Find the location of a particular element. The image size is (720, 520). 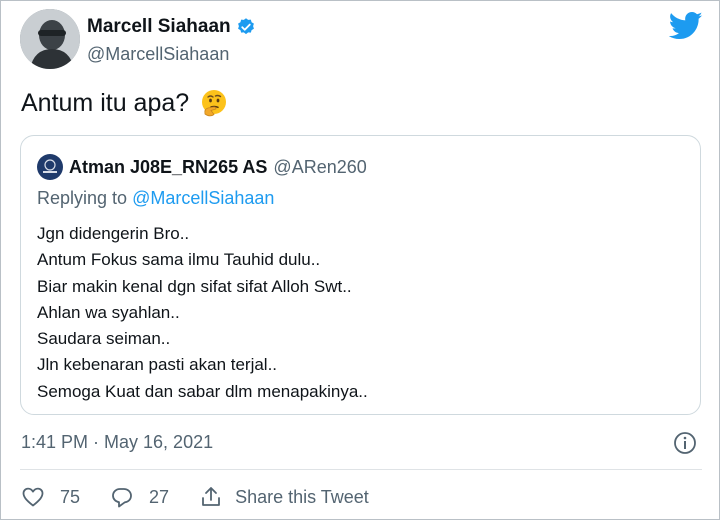

share-icon is located at coordinates (211, 496).